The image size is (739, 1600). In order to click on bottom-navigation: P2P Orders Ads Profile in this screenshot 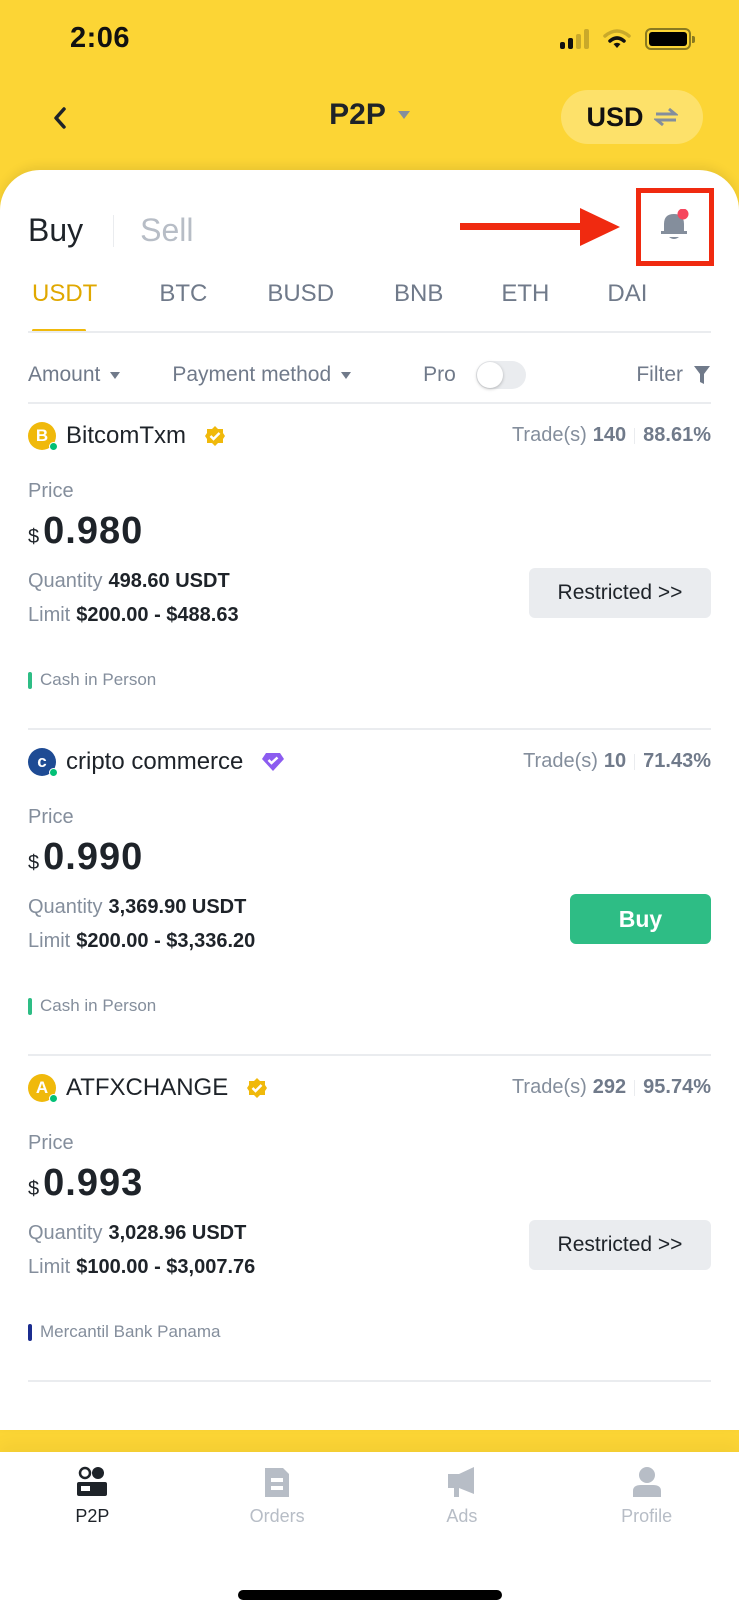, I will do `click(369, 1526)`.